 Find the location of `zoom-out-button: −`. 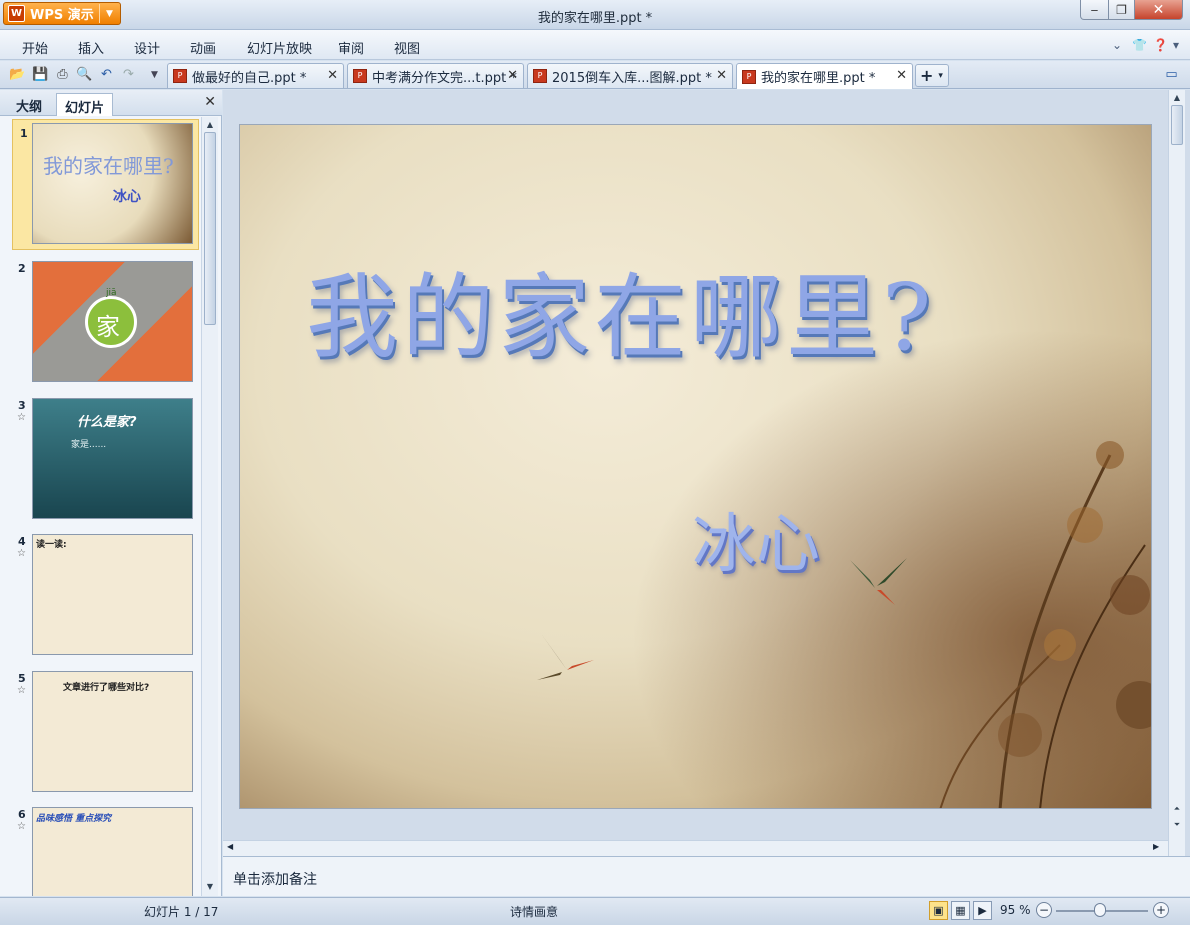

zoom-out-button: − is located at coordinates (1044, 910).